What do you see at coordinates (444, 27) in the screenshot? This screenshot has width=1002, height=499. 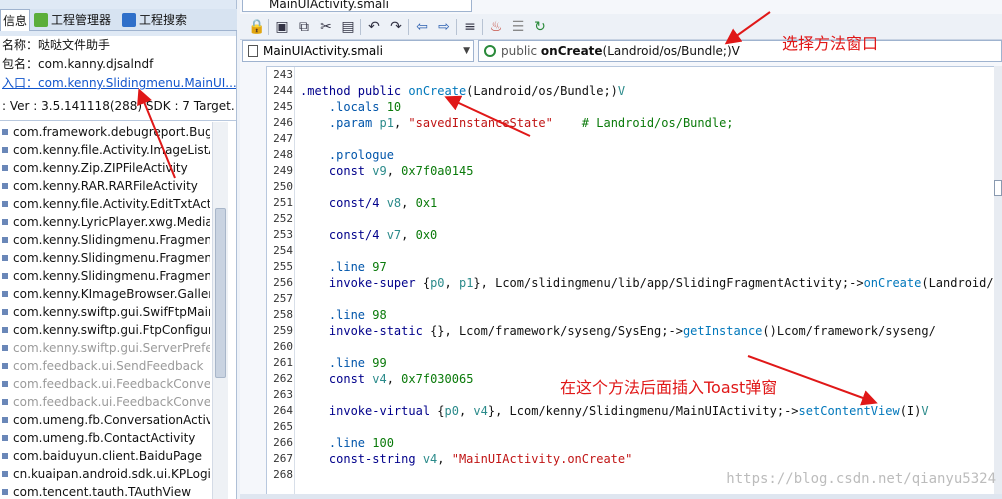 I see `forward-icon: ⇨` at bounding box center [444, 27].